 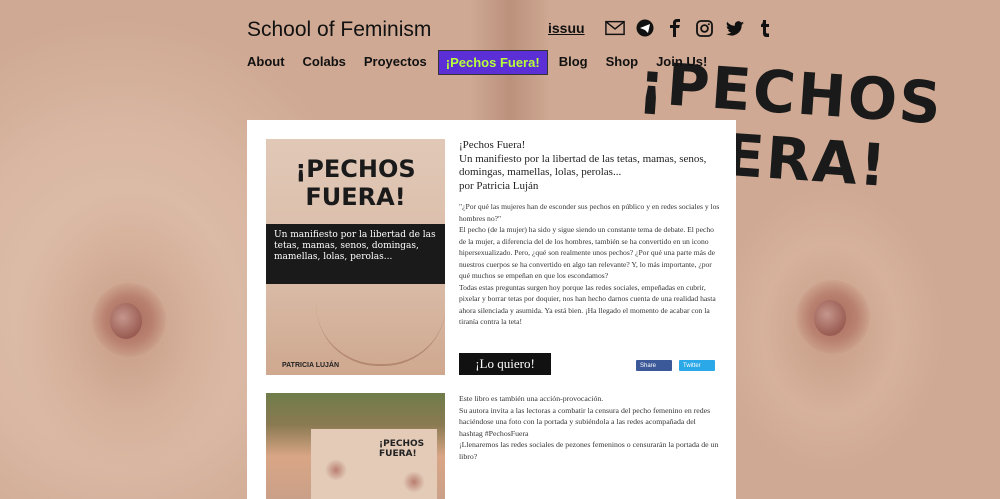 What do you see at coordinates (492, 145) in the screenshot?
I see `book-title: ¡Pechos Fuera!` at bounding box center [492, 145].